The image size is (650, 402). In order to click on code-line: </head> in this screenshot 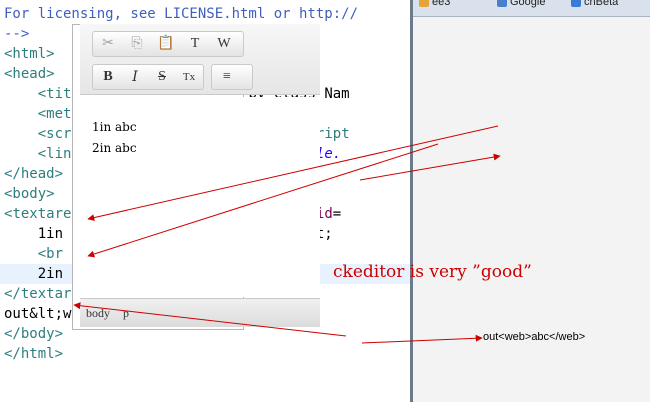, I will do `click(33, 174)`.